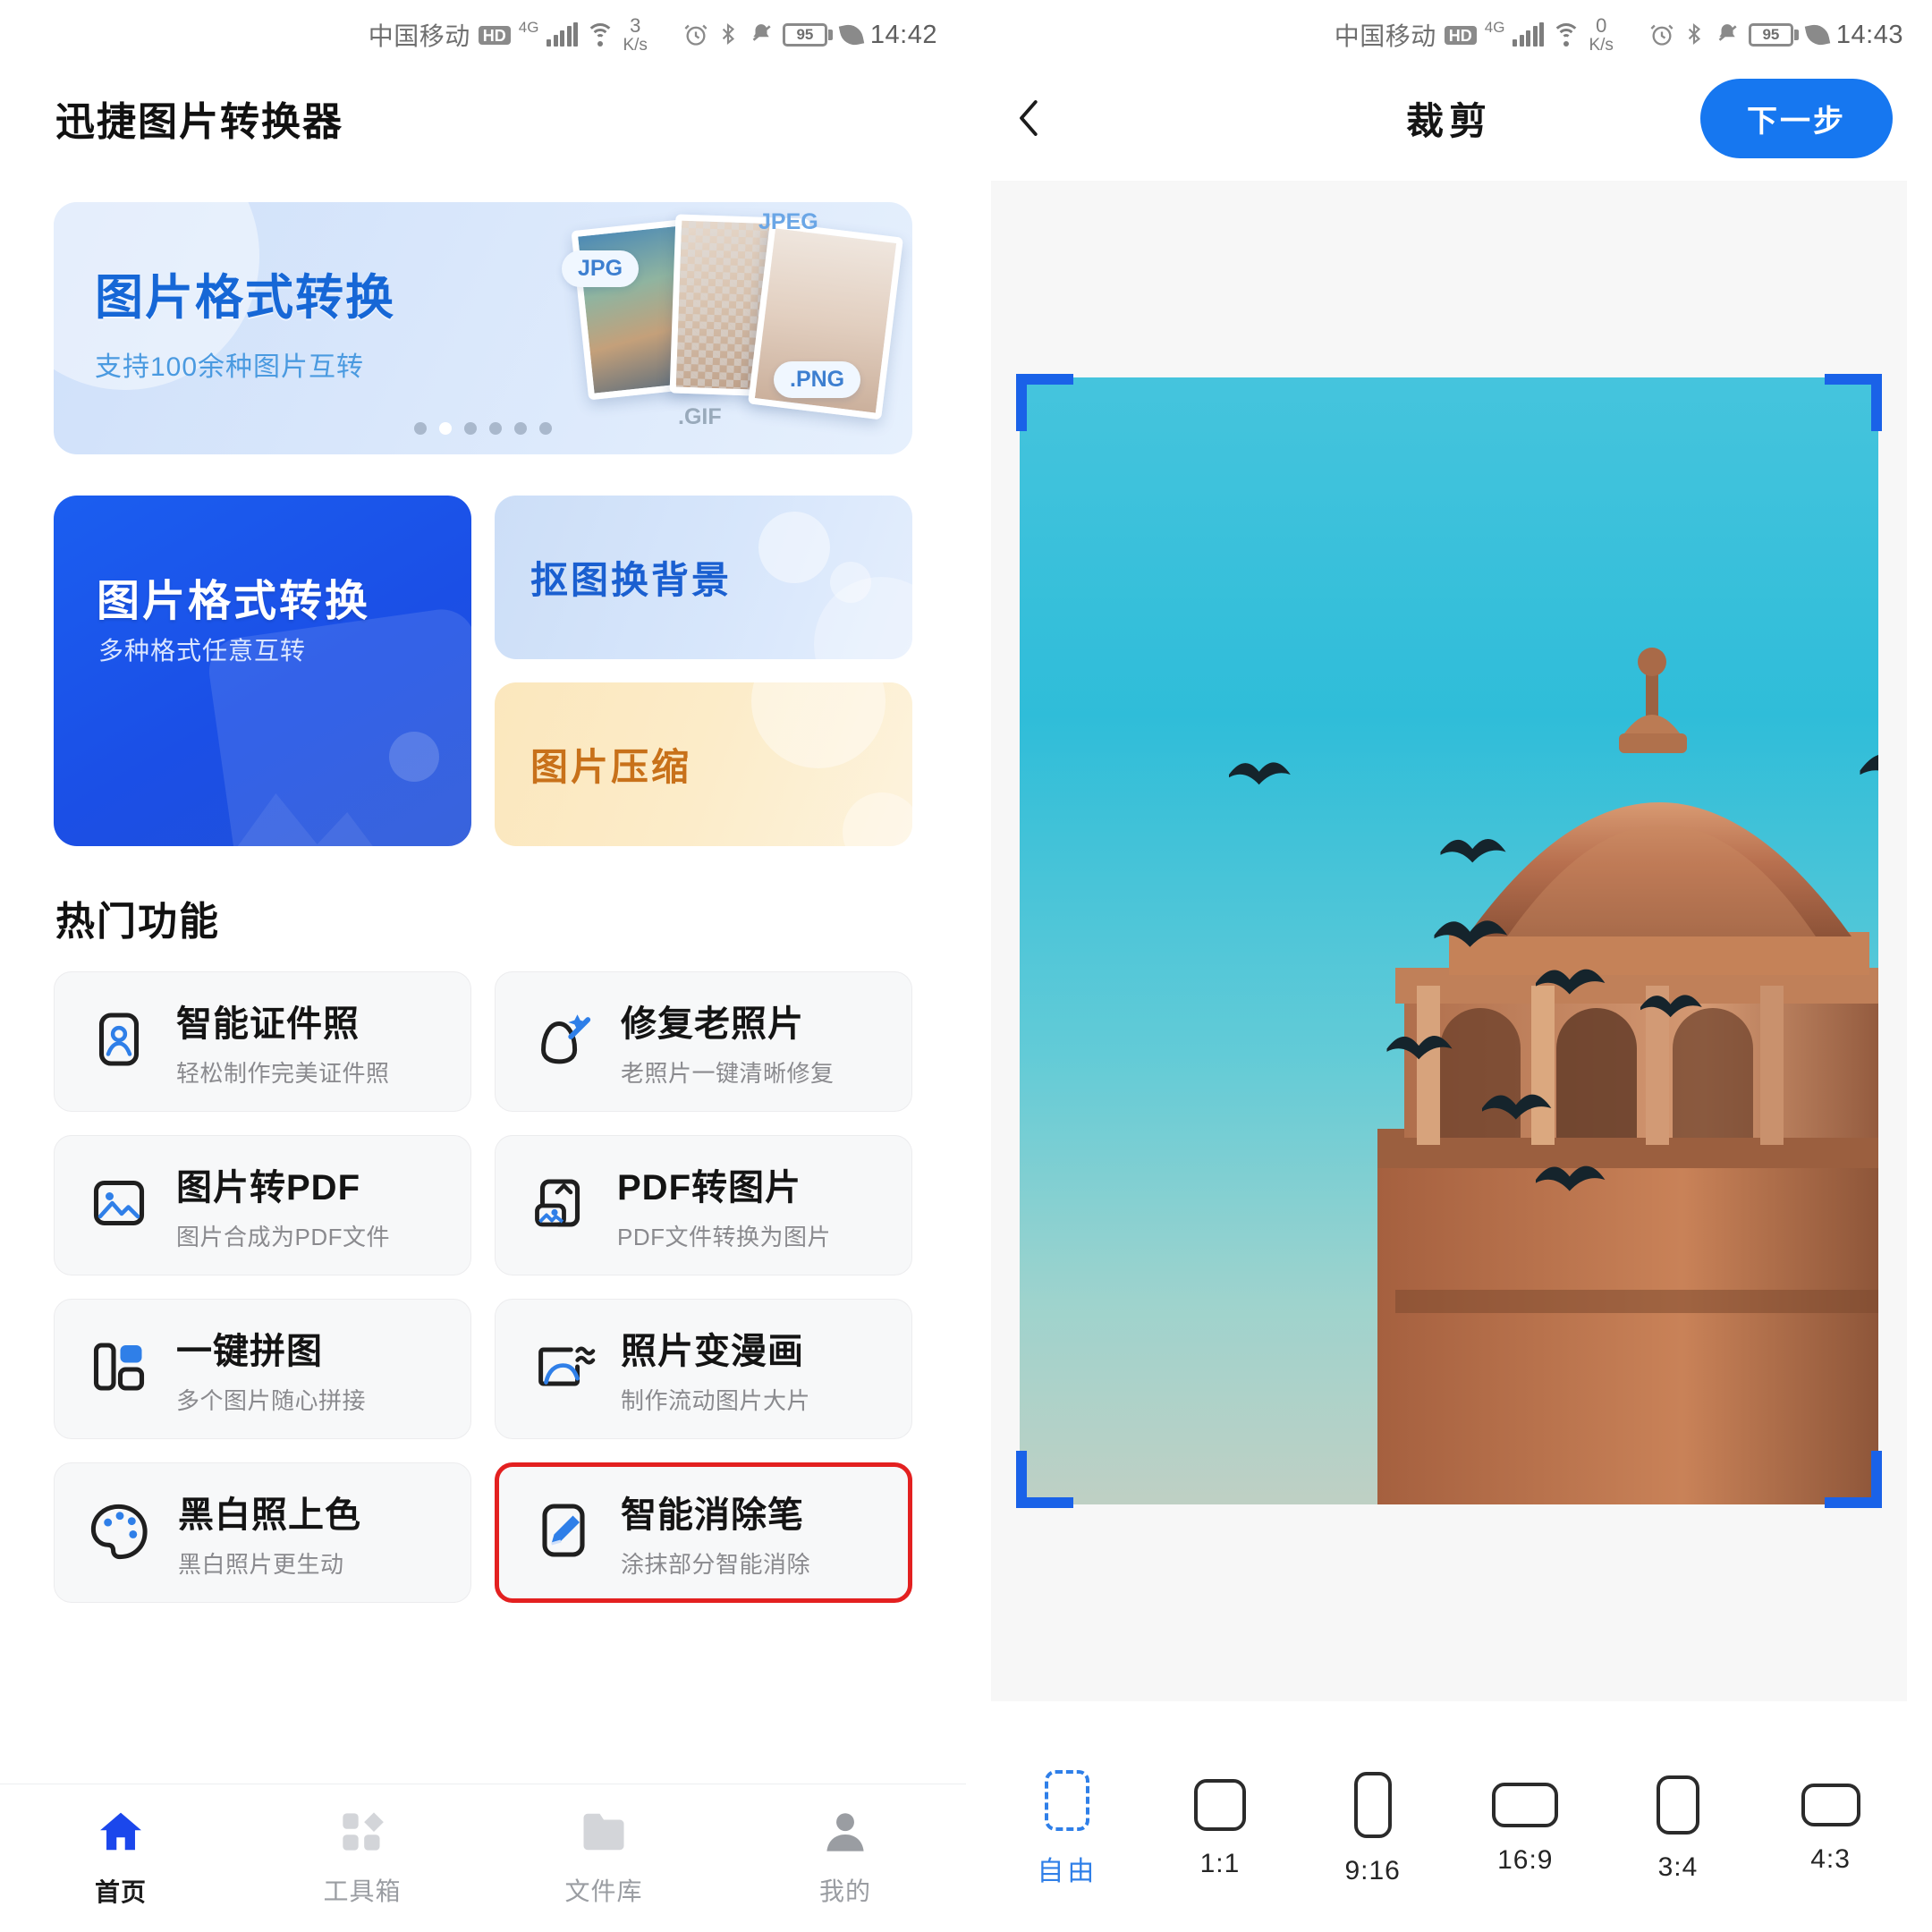 Image resolution: width=1932 pixels, height=1932 pixels. Describe the element at coordinates (262, 671) in the screenshot. I see `card-format-convert: 图片格式转换 多种格式任意互转` at that location.